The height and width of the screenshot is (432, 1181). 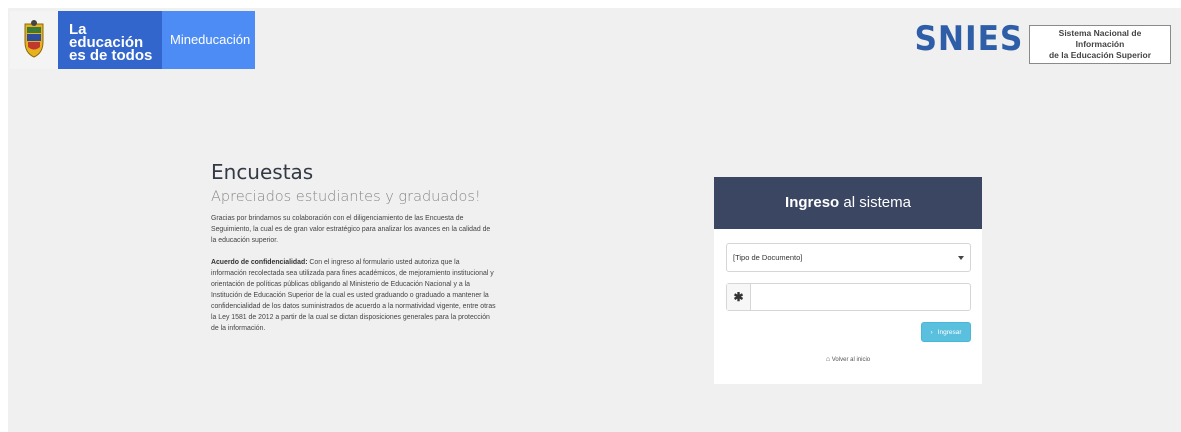 What do you see at coordinates (949, 332) in the screenshot?
I see `ingresar-label: Ingresar` at bounding box center [949, 332].